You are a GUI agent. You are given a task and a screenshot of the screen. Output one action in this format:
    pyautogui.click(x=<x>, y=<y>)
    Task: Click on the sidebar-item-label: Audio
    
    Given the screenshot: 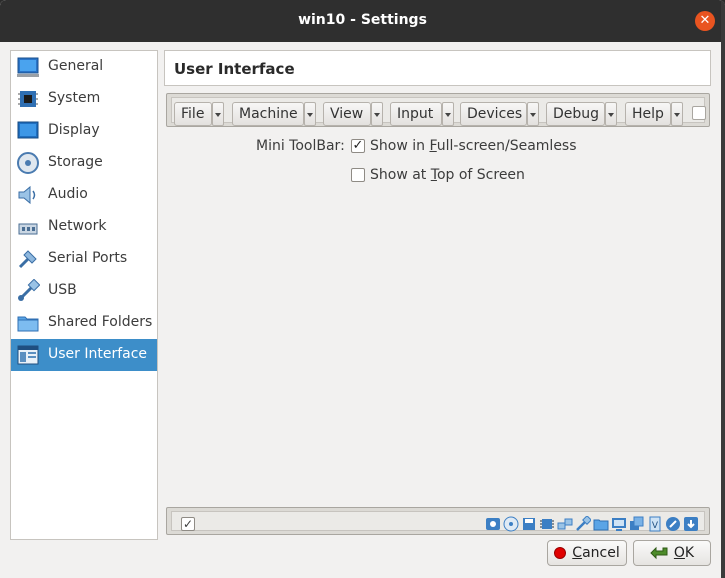 What is the action you would take?
    pyautogui.click(x=68, y=194)
    